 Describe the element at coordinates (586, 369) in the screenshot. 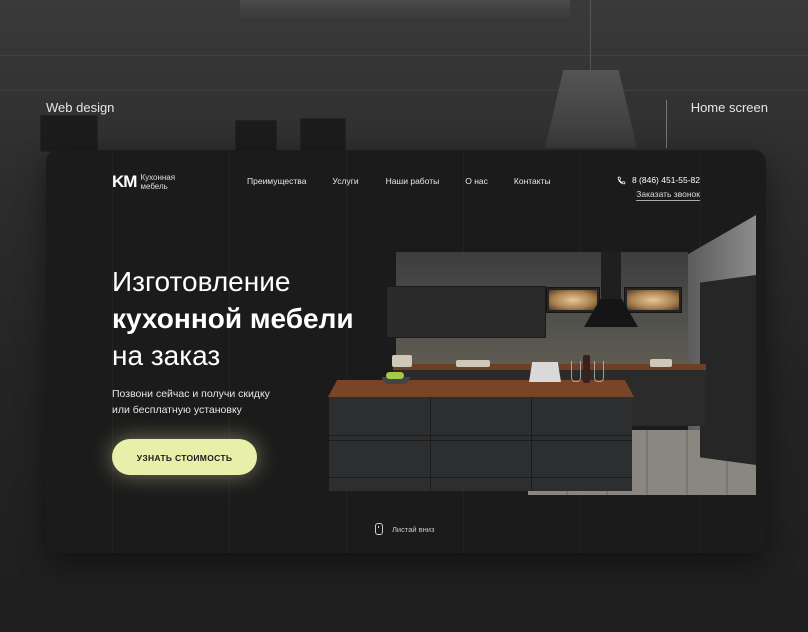

I see `wine-bottle` at that location.